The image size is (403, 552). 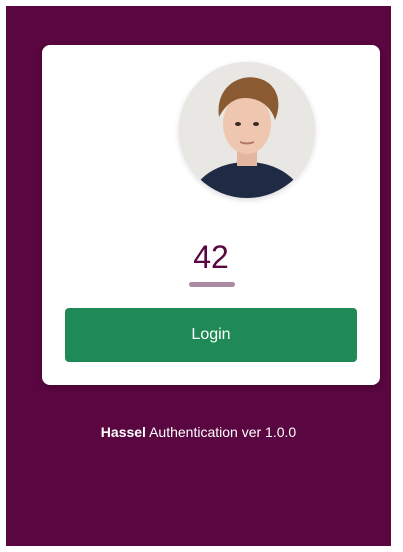 I want to click on login-button: Login, so click(x=211, y=335).